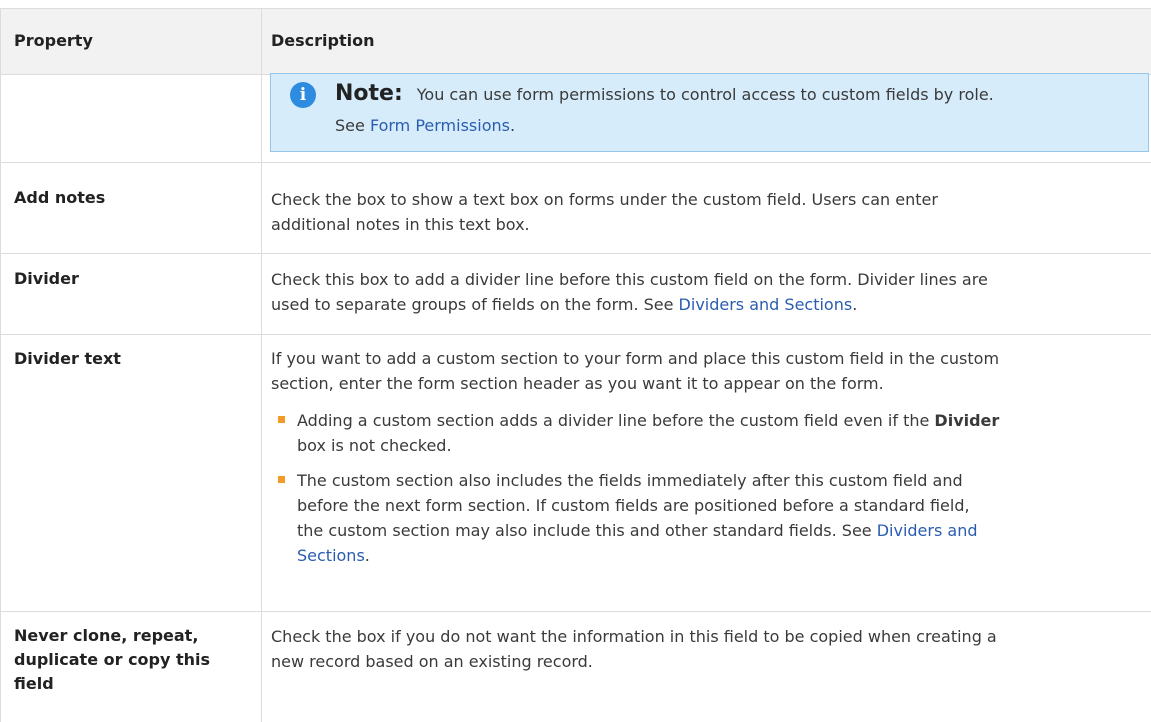 The image size is (1151, 722). I want to click on dividers-sections-link-2b: Sections, so click(331, 555).